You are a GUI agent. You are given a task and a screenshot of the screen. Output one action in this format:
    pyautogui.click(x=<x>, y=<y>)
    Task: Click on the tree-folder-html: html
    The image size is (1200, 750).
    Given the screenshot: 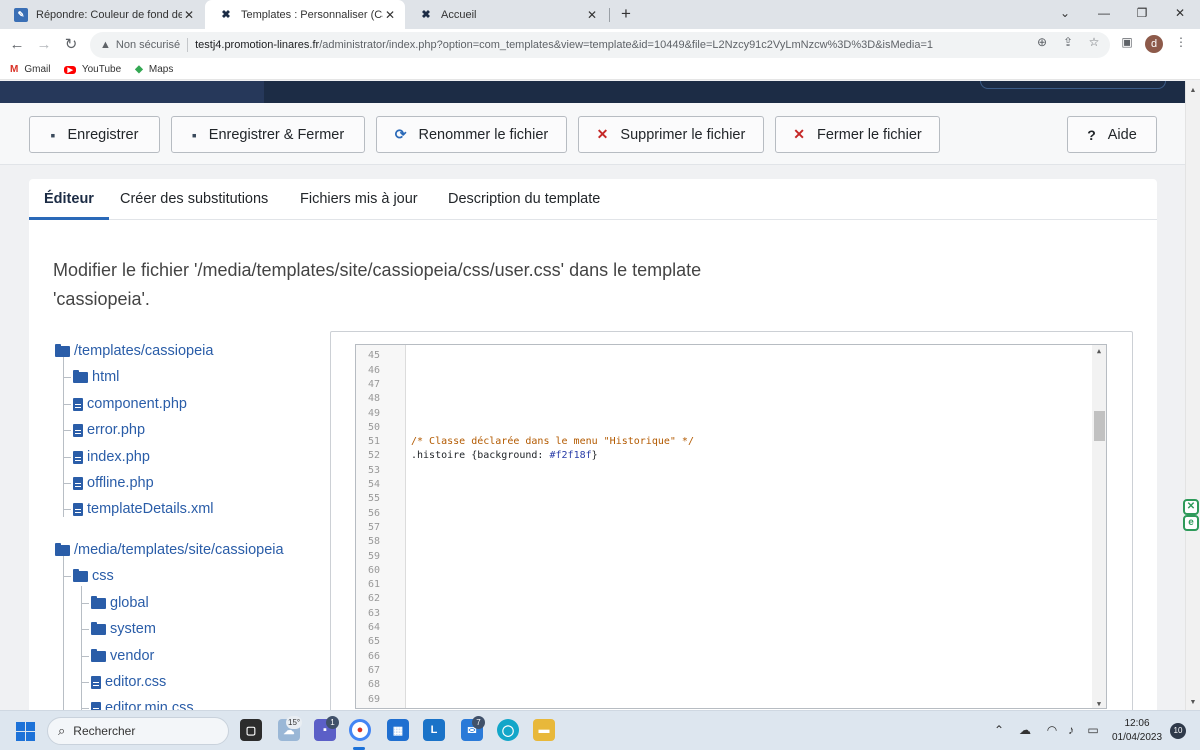 What is the action you would take?
    pyautogui.click(x=96, y=377)
    